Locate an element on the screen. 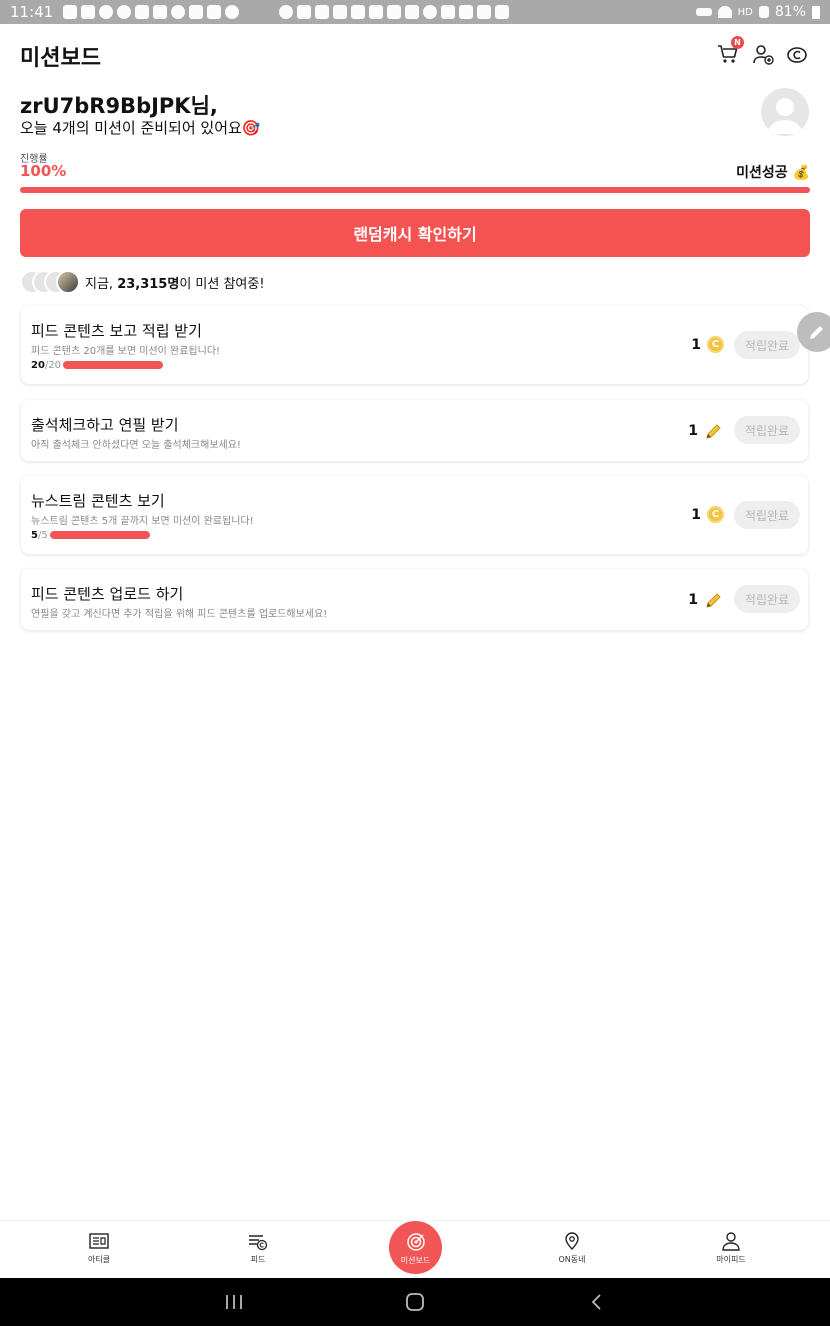  talk-icon is located at coordinates (88, 12).